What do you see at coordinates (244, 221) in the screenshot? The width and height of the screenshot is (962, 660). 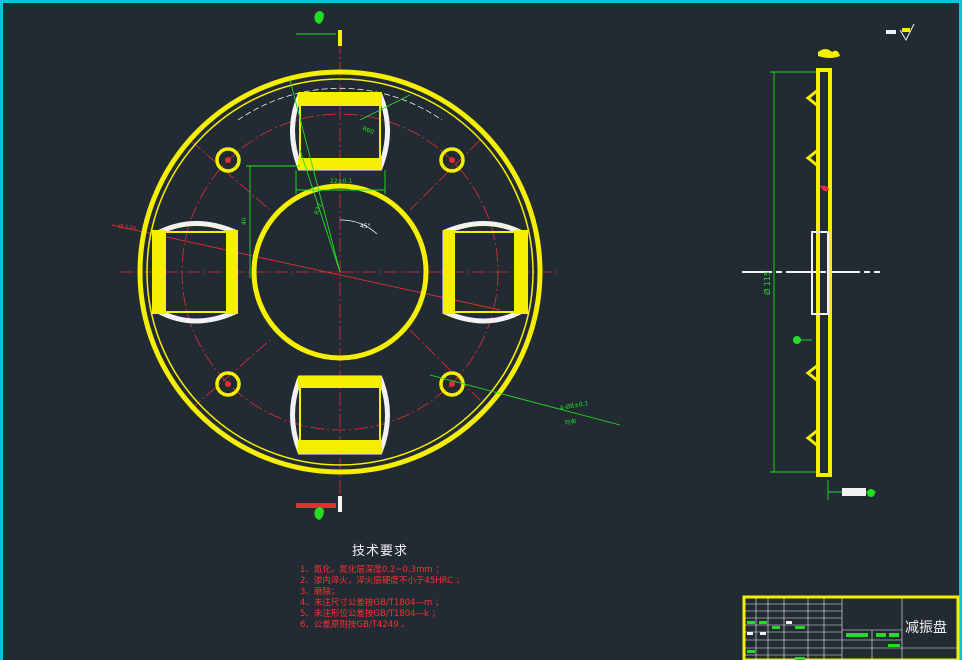 I see `dim-slot-height: 40` at bounding box center [244, 221].